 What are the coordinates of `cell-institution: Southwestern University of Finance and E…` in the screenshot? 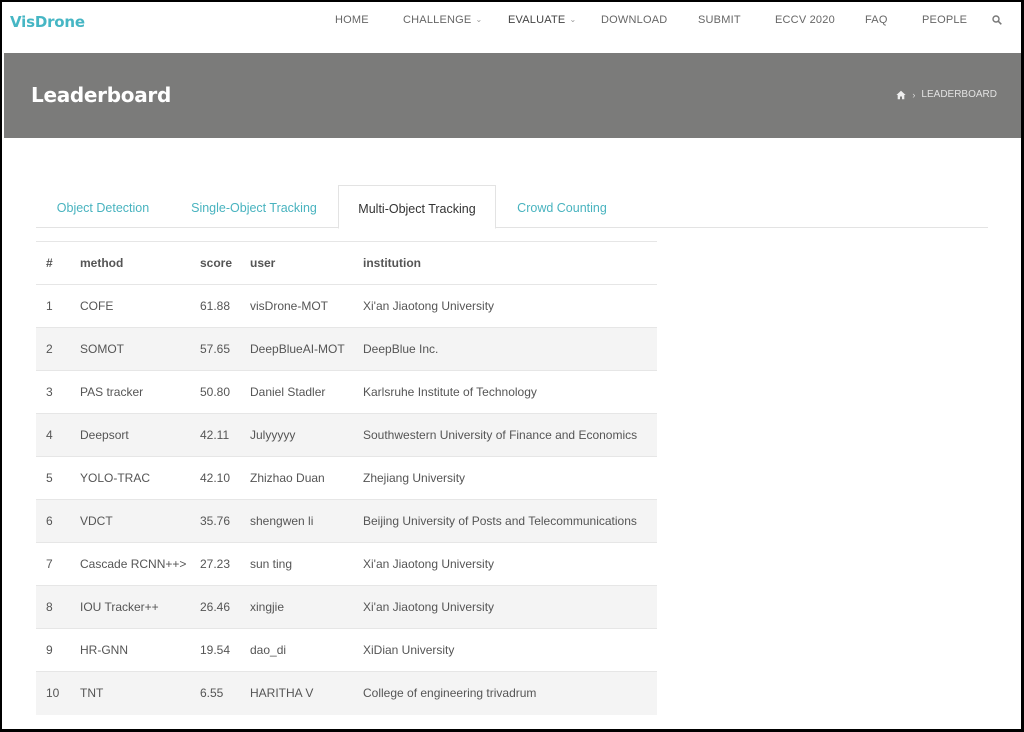 It's located at (510, 435).